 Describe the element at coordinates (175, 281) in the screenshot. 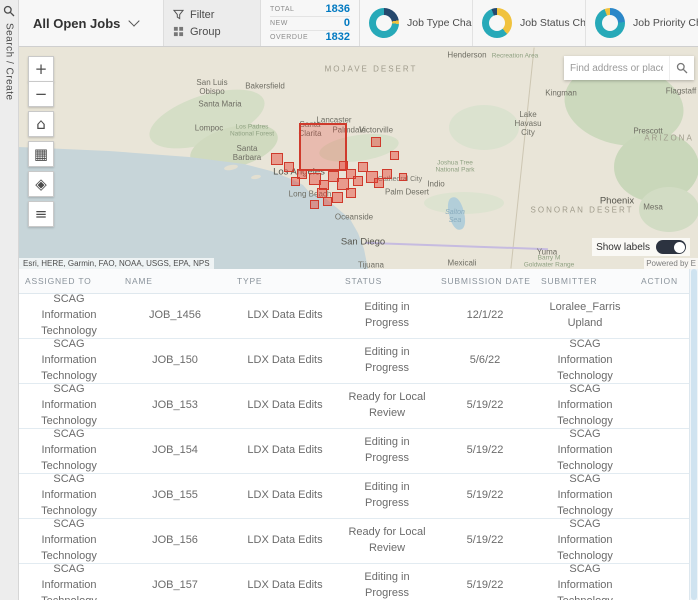

I see `column-header-name: NAME` at that location.